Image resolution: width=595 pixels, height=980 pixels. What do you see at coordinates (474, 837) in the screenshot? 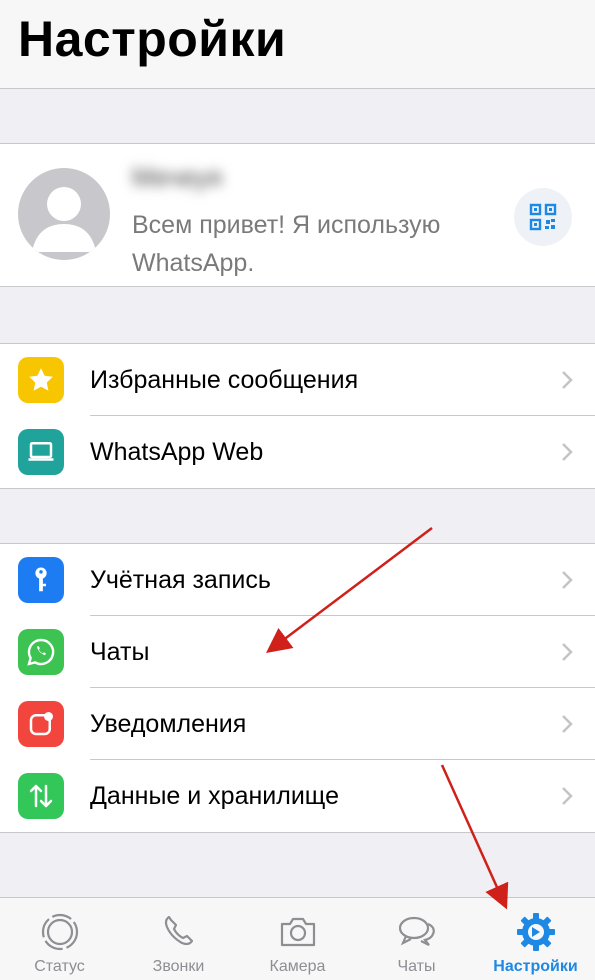
I see `annotation-arrow-settings` at bounding box center [474, 837].